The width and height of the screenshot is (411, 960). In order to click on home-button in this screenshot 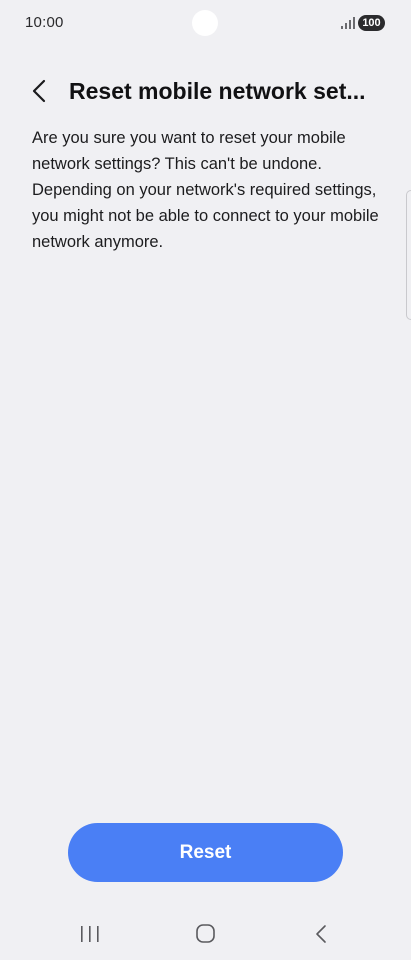, I will do `click(206, 934)`.